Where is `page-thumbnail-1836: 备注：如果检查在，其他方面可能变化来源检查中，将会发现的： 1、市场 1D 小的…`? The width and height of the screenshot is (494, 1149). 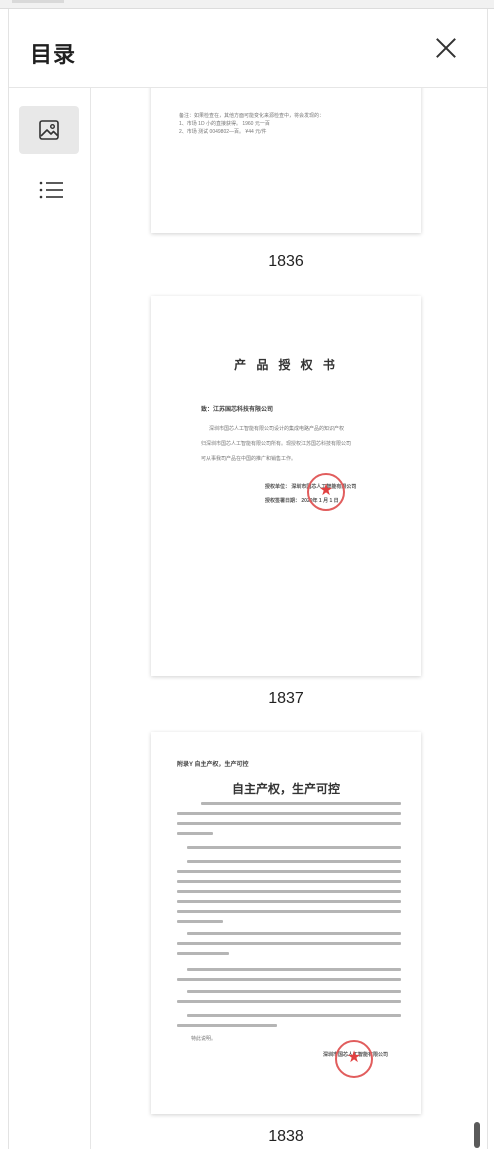 page-thumbnail-1836: 备注：如果检查在，其他方面可能变化来源检查中，将会发现的： 1、市场 1D 小的… is located at coordinates (286, 160).